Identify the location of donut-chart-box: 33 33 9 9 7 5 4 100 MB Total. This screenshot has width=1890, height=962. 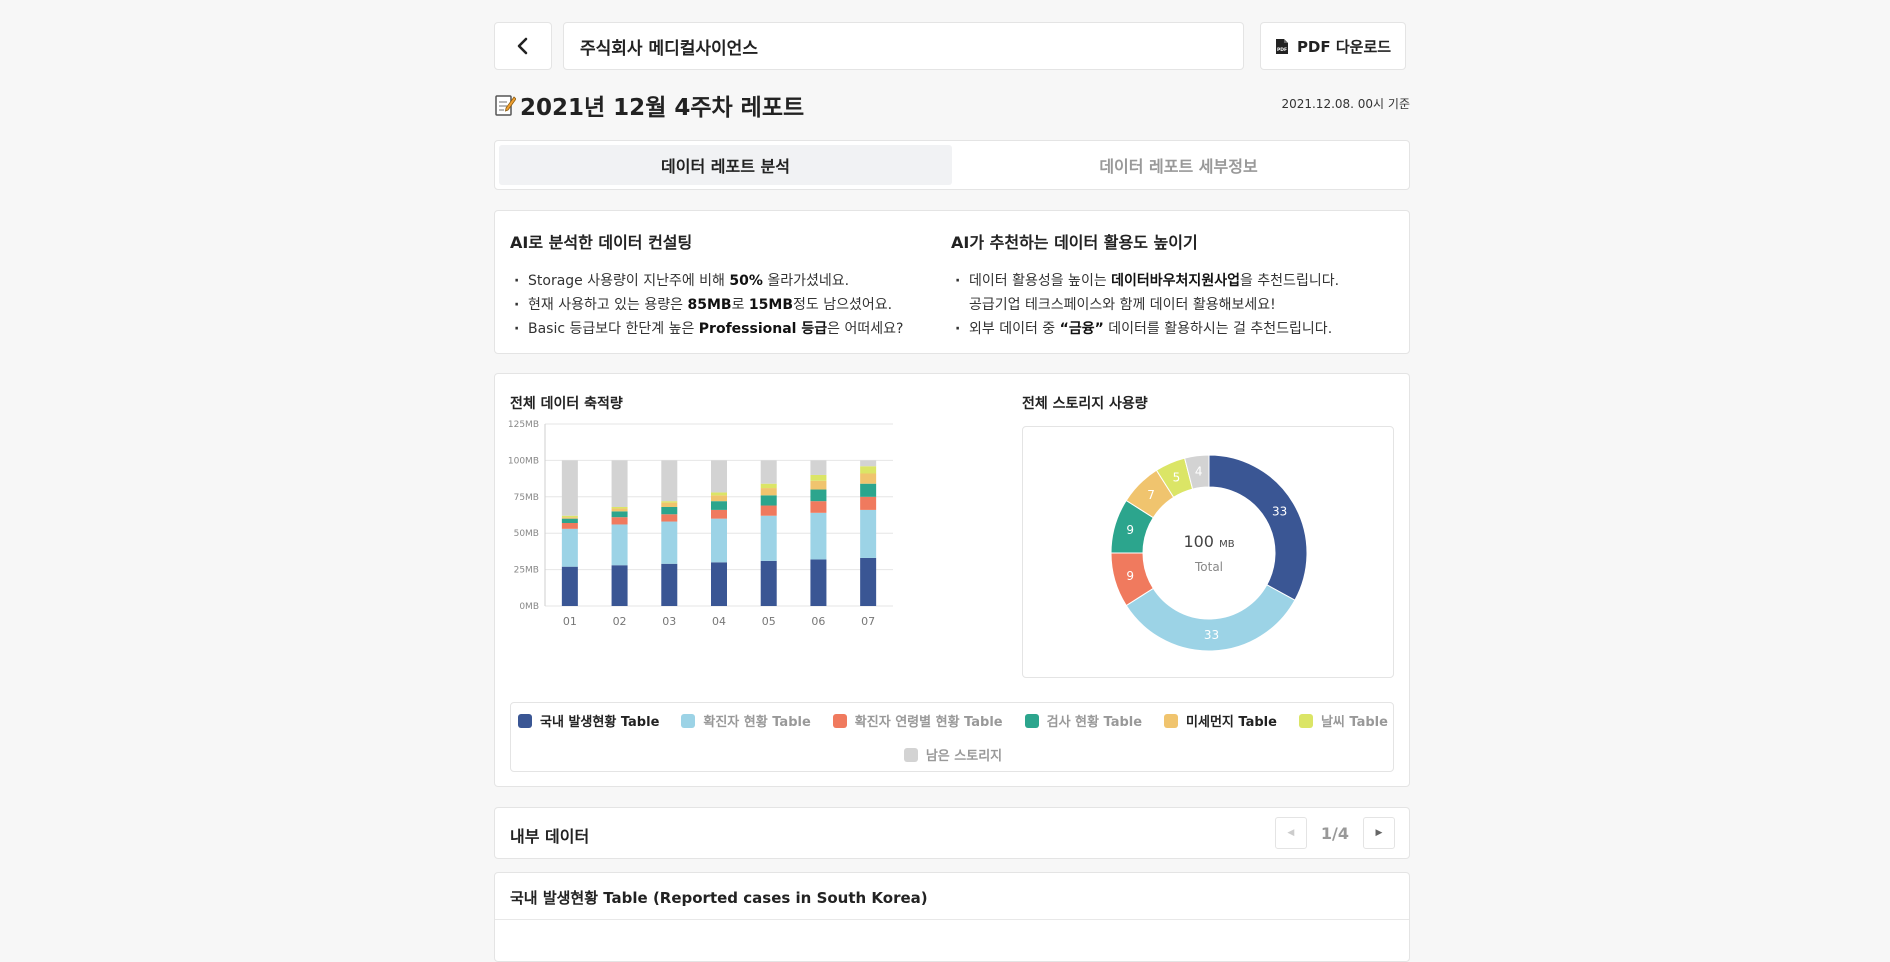
(1208, 552).